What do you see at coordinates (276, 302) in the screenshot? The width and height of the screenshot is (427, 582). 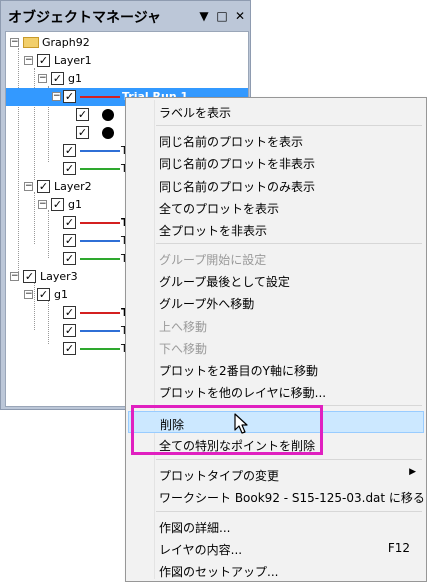 I see `menu-ungroup: グループ外へ移動` at bounding box center [276, 302].